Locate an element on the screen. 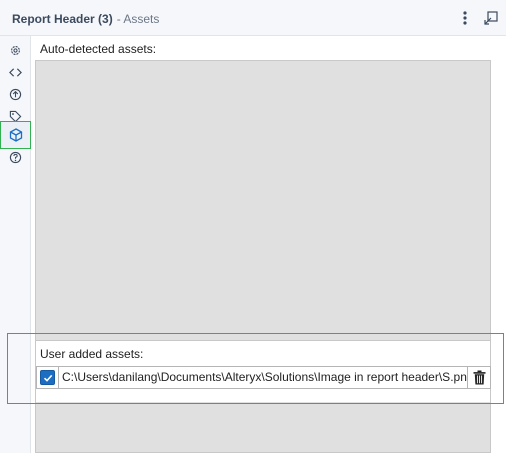 Image resolution: width=506 pixels, height=453 pixels. gear-icon is located at coordinates (15, 50).